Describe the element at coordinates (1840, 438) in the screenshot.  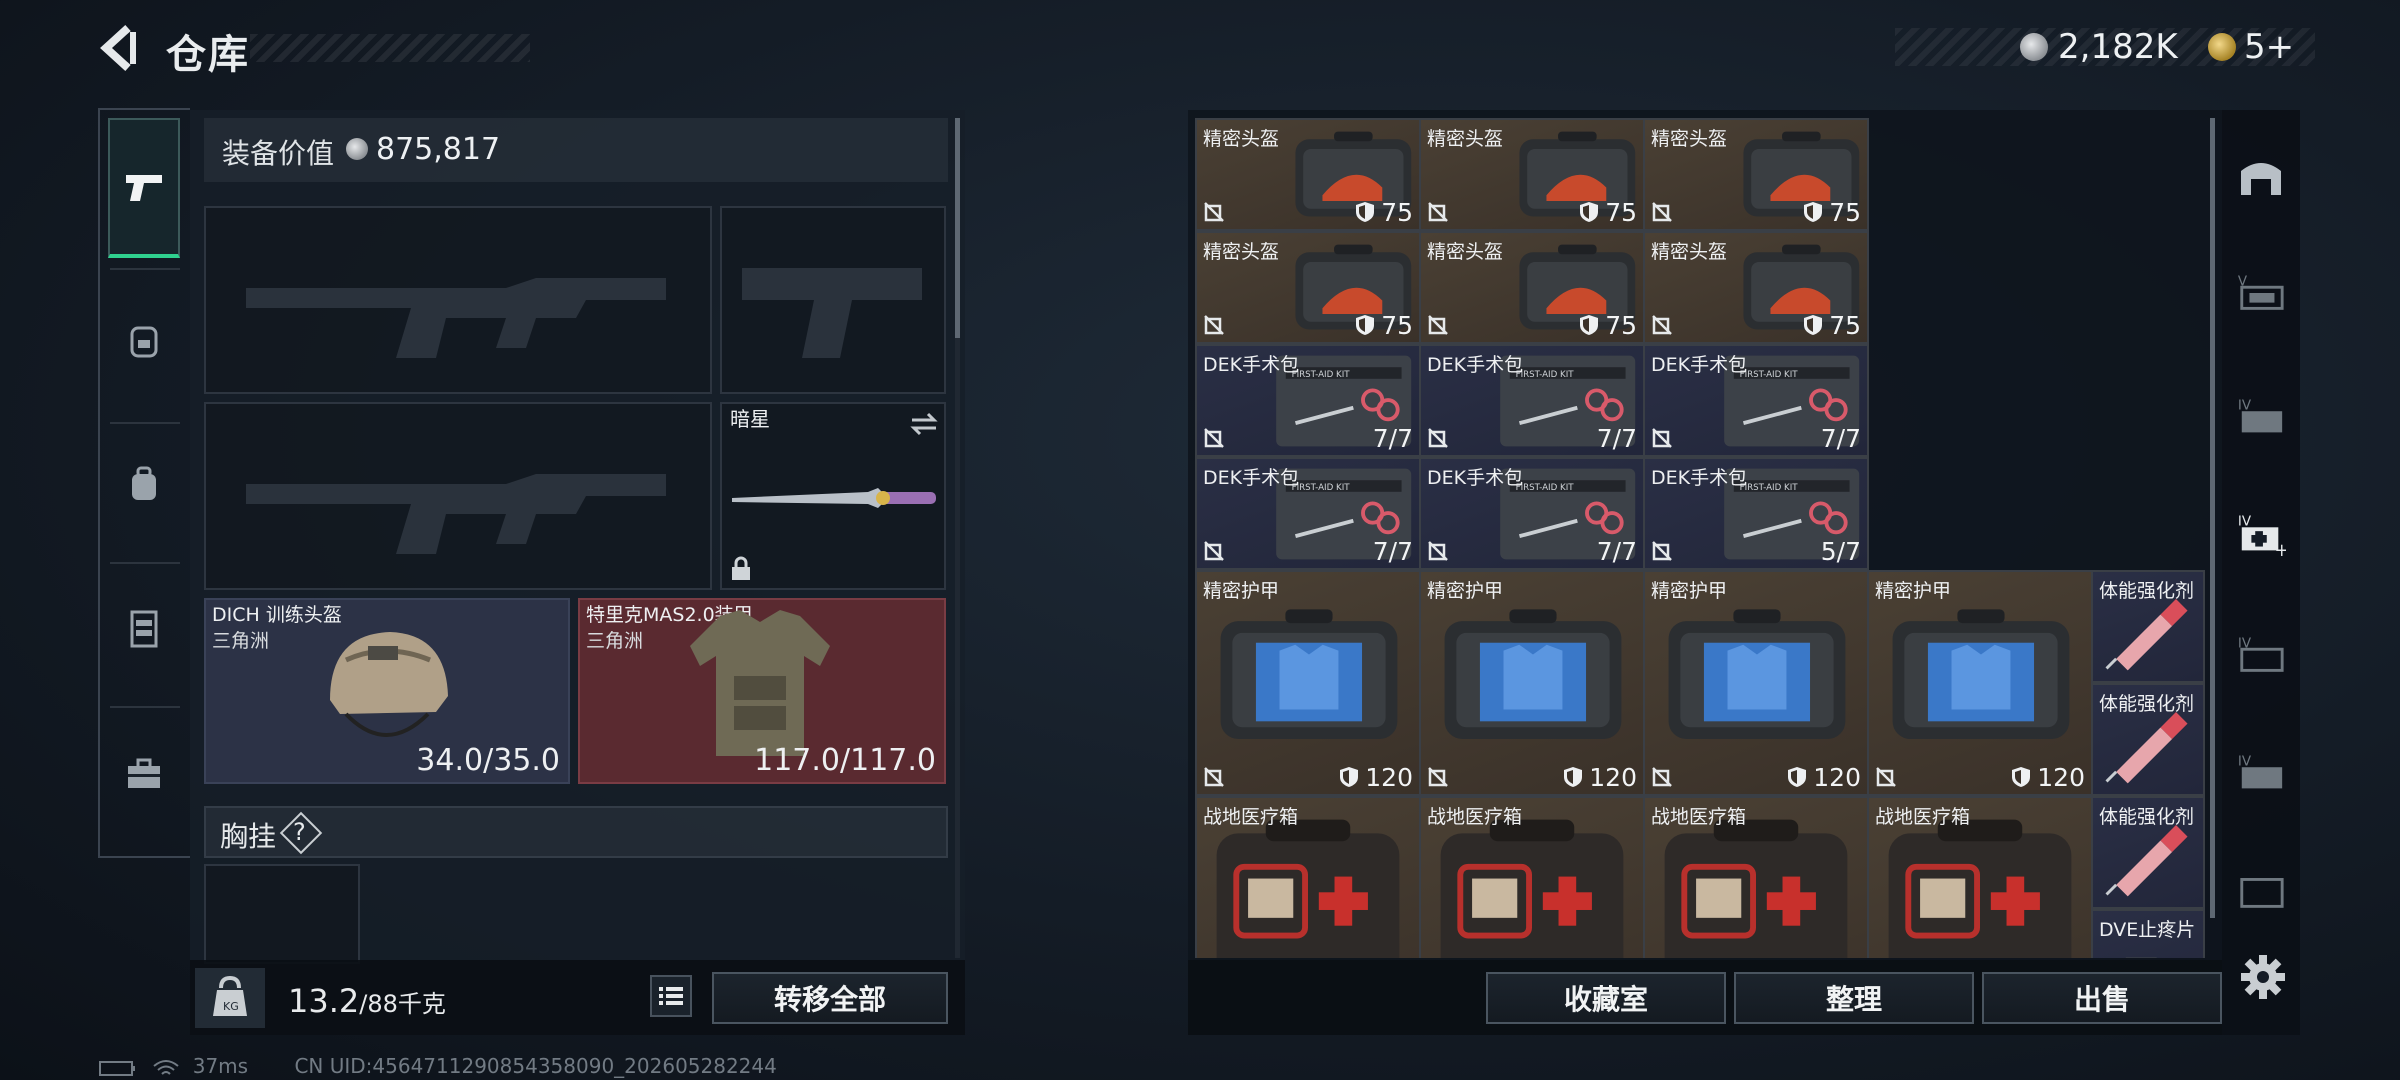
I see `item-value: 7/7` at that location.